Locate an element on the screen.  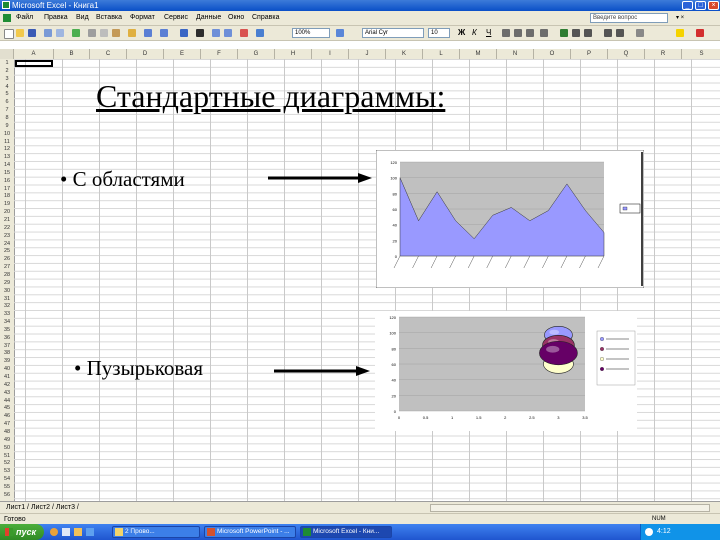
row-header: 36 is located at coordinates (7, 338).